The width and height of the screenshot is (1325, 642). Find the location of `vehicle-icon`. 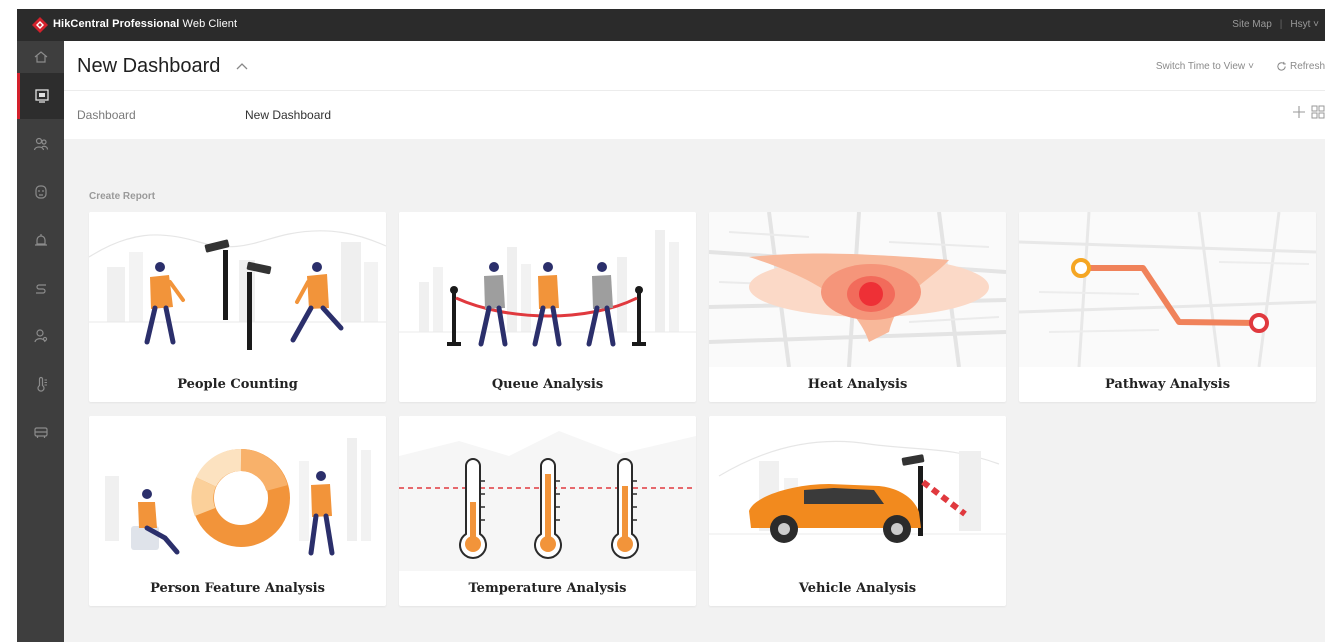

vehicle-icon is located at coordinates (40, 432).